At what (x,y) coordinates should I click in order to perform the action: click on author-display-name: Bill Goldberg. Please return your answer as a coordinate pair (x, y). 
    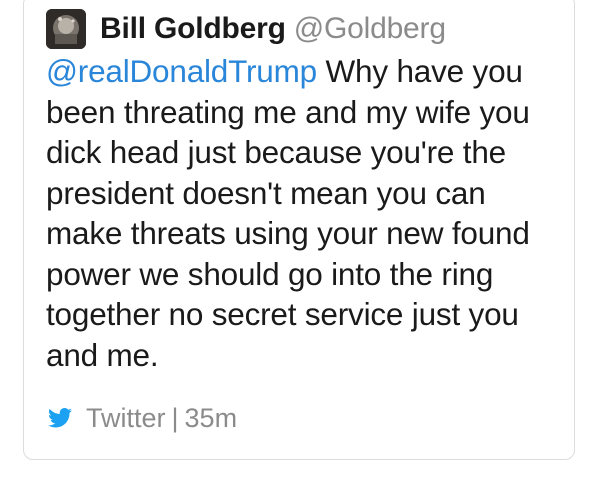
    Looking at the image, I should click on (193, 29).